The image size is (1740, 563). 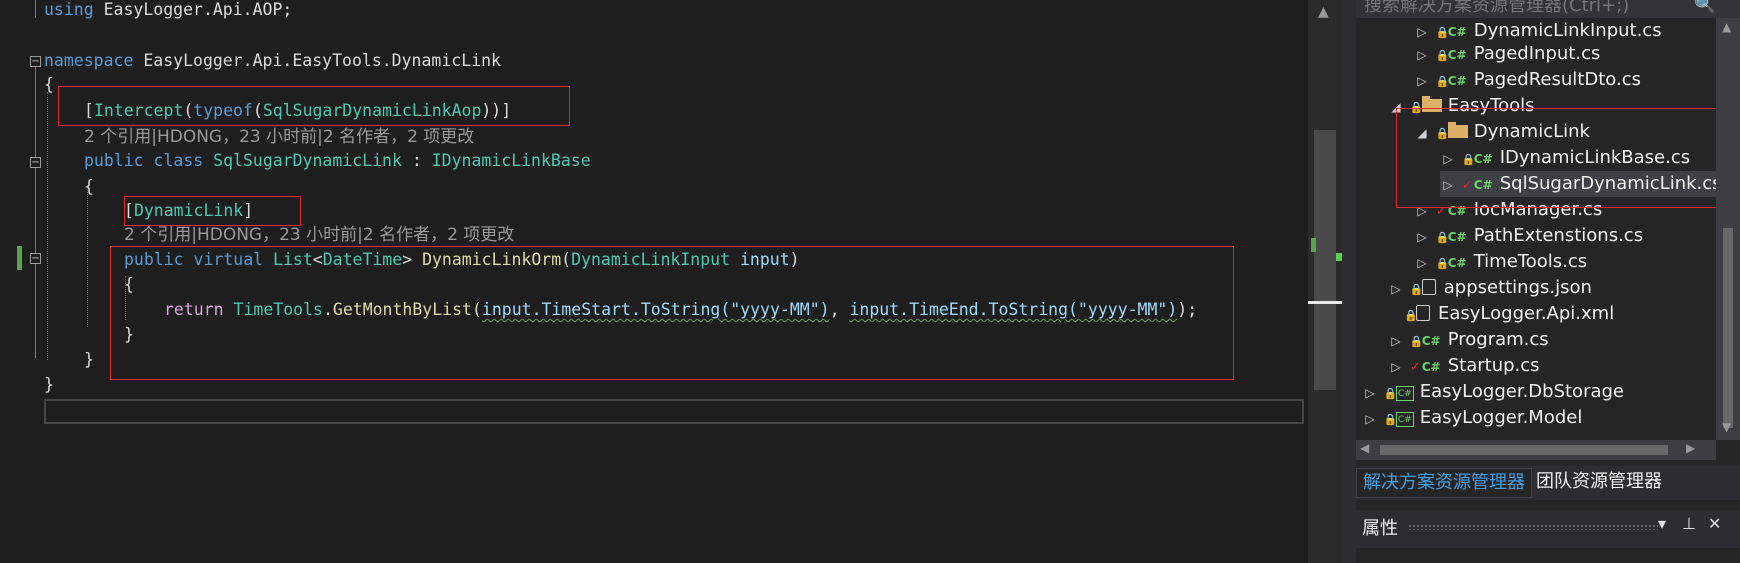 I want to click on tree-item-label: EasyLogger.Model, so click(x=1501, y=417).